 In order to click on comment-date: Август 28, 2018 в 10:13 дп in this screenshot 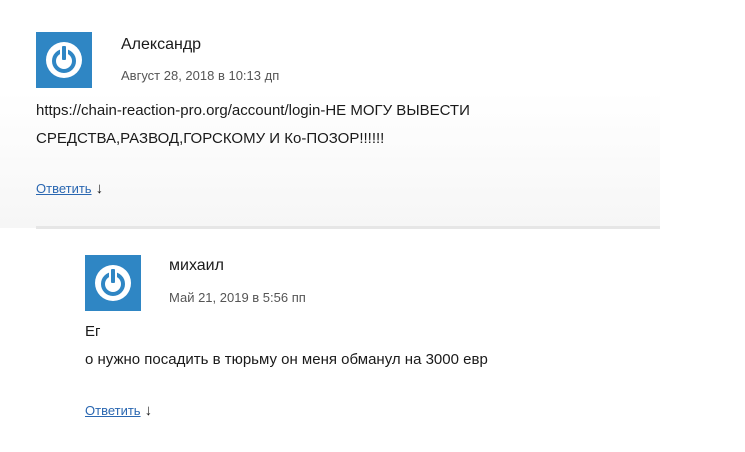, I will do `click(200, 75)`.